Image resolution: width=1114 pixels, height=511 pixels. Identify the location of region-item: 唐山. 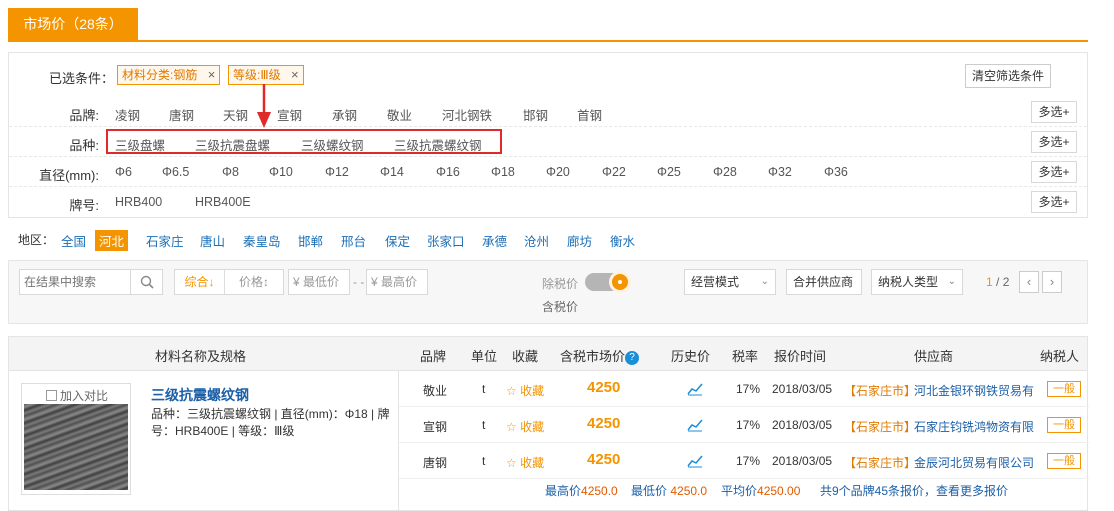
(212, 240).